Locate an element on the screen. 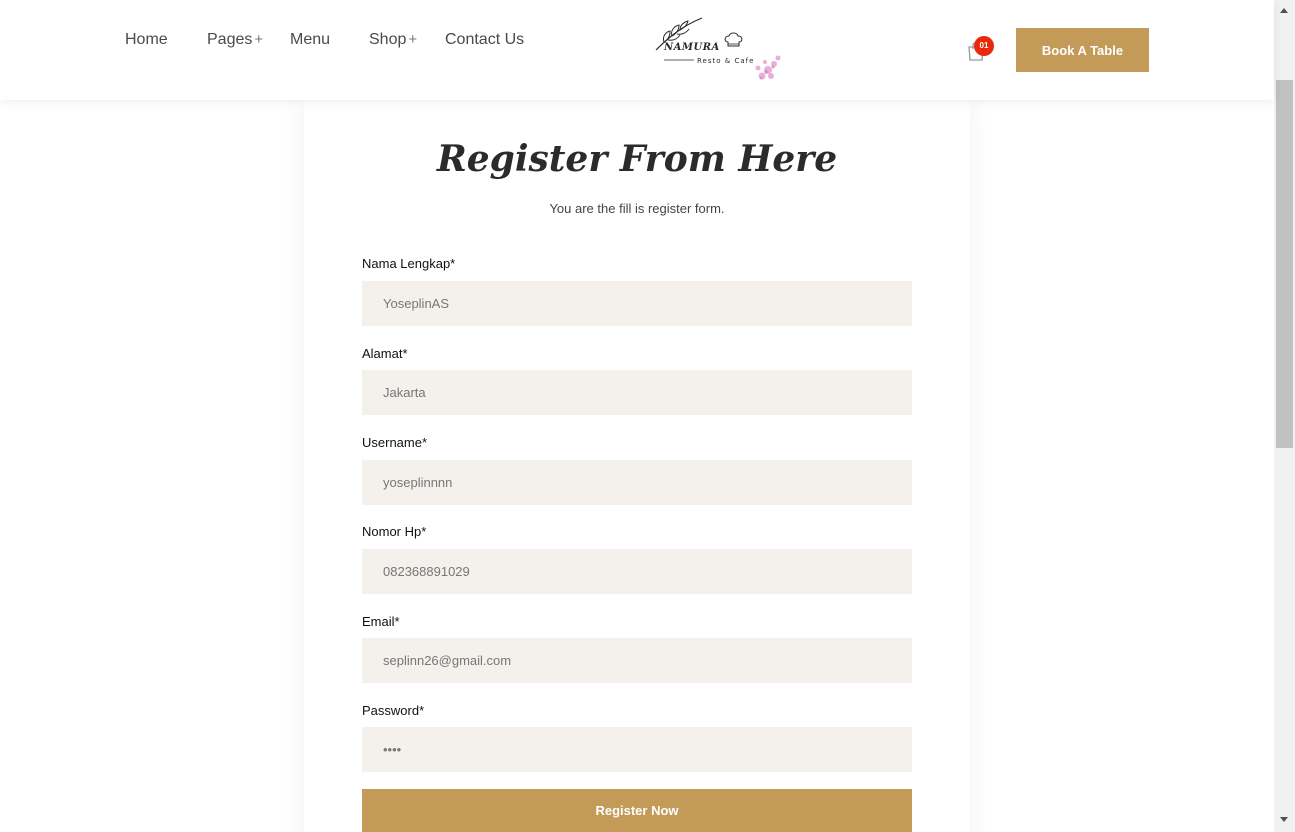 This screenshot has width=1295, height=832. address-label: Alamat* is located at coordinates (385, 353).